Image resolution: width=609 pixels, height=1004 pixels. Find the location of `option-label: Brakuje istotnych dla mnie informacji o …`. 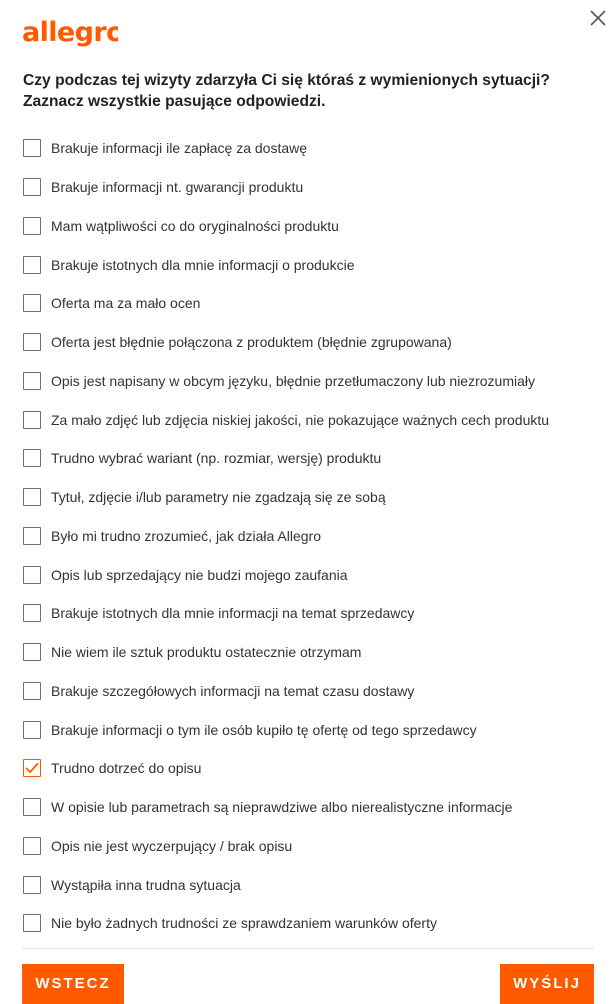

option-label: Brakuje istotnych dla mnie informacji o … is located at coordinates (203, 264).